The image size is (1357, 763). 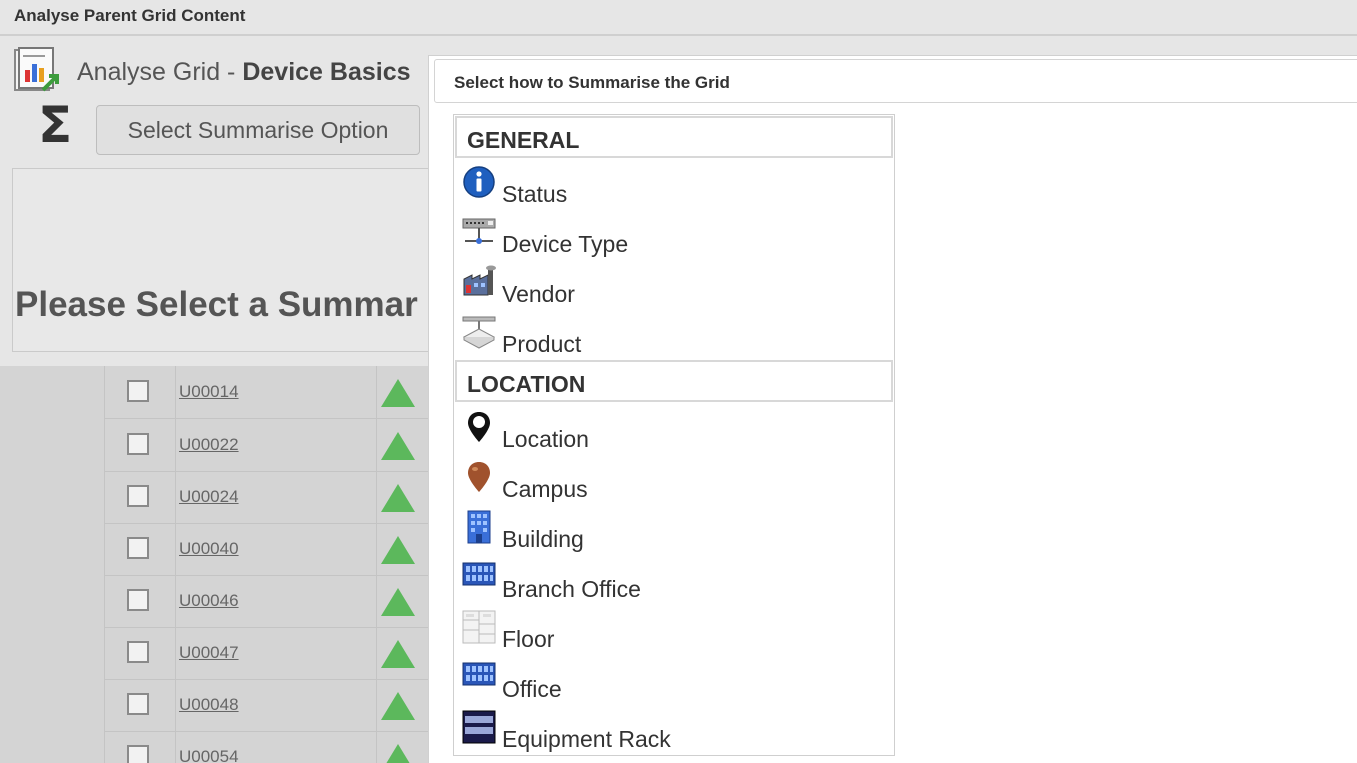 I want to click on device-id-link: U00040, so click(x=209, y=549).